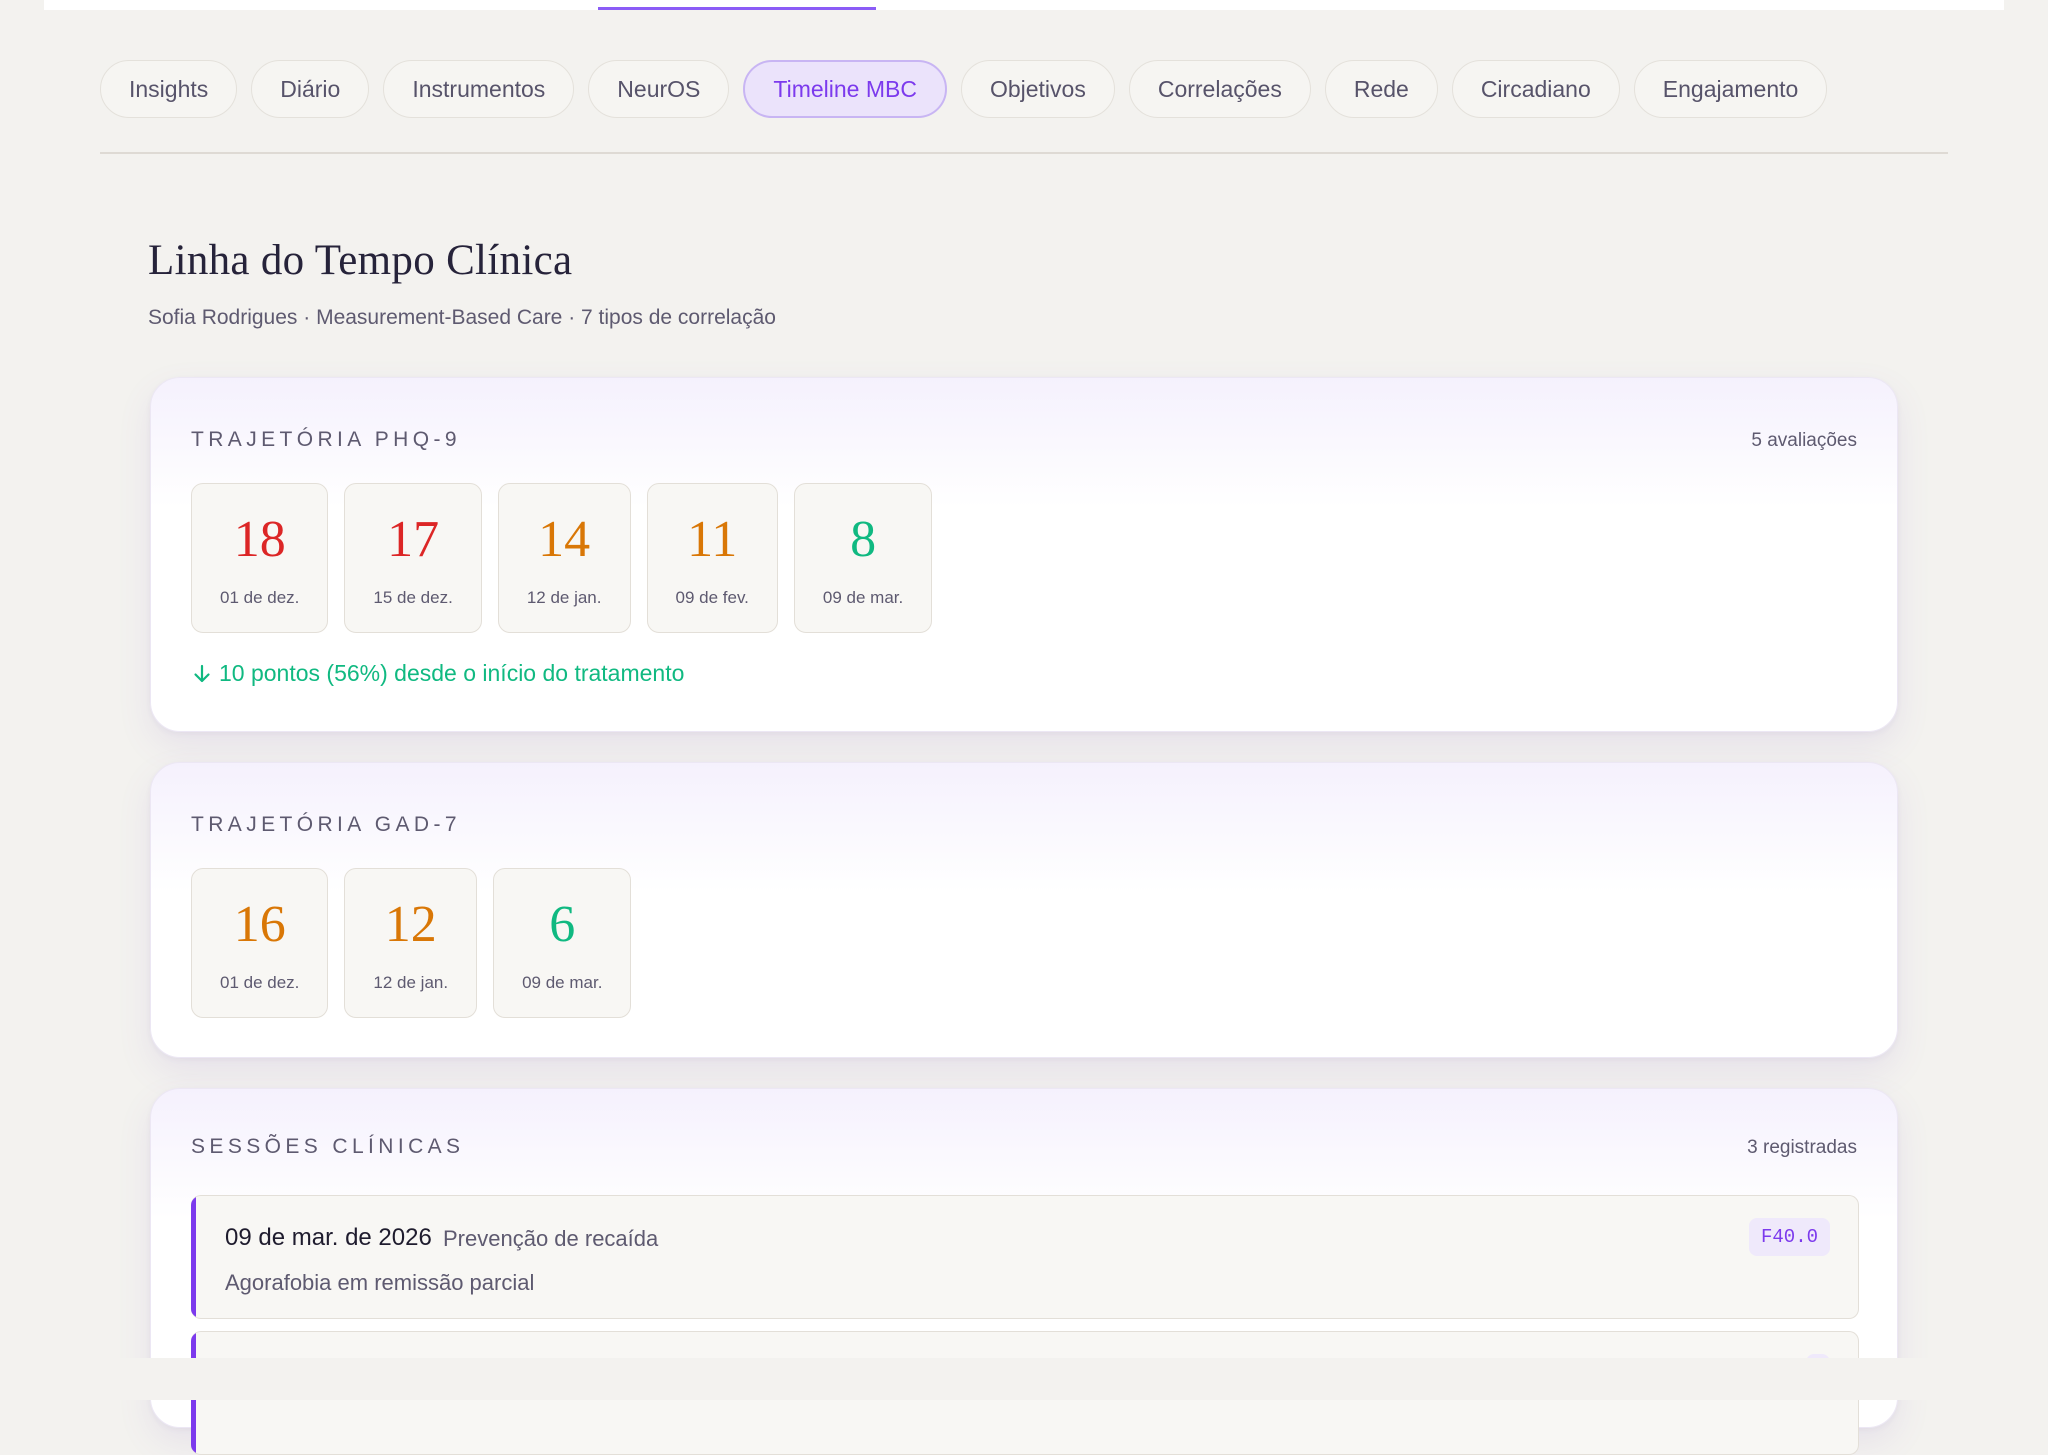  Describe the element at coordinates (326, 824) in the screenshot. I see `gad7-title: TRAJETÓRIA GAD-7` at that location.